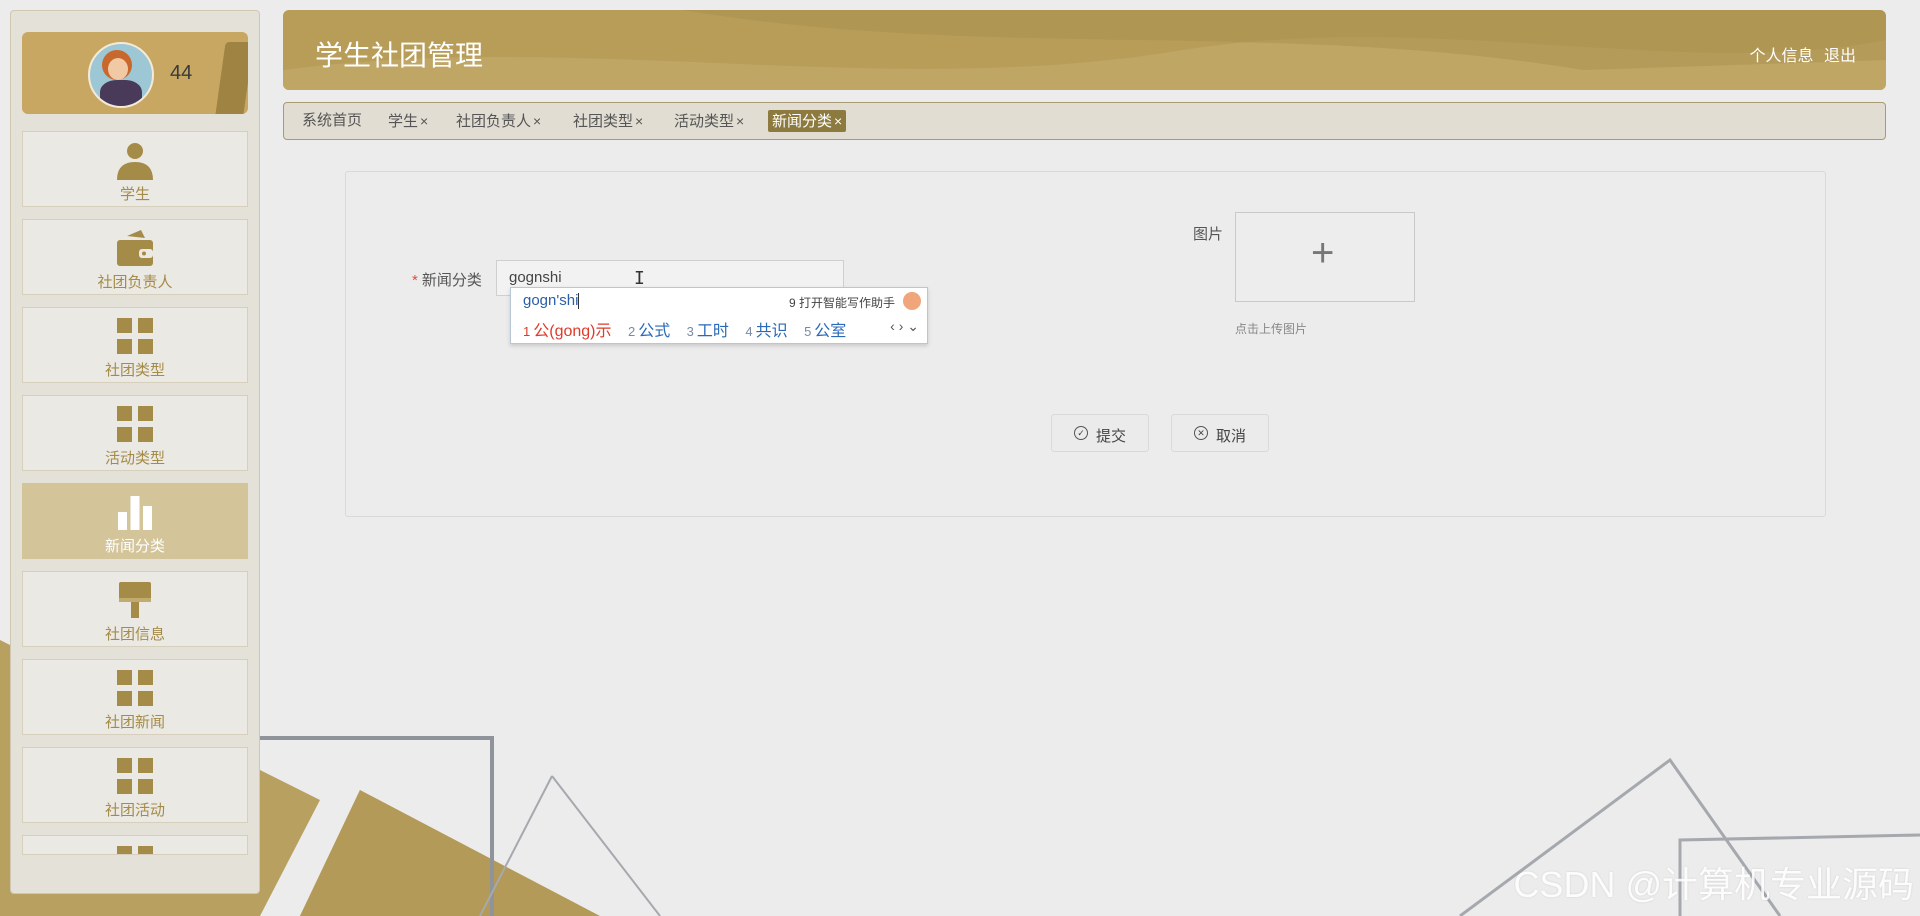 The height and width of the screenshot is (916, 1920). Describe the element at coordinates (749, 331) in the screenshot. I see `candidate-number: 4` at that location.